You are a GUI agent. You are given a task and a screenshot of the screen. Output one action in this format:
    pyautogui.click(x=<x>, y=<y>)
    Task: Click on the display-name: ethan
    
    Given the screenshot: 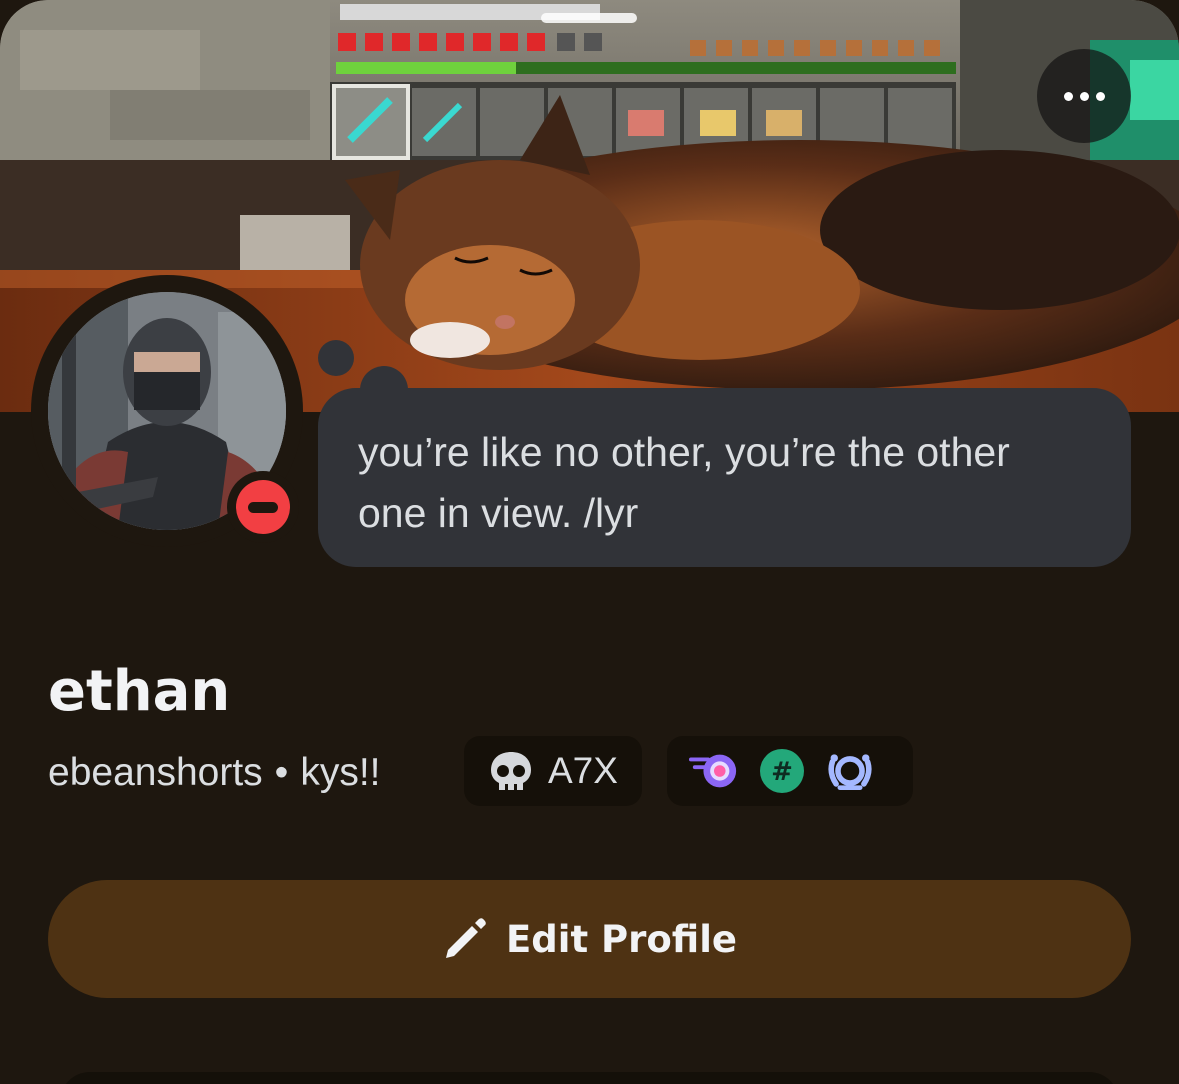 What is the action you would take?
    pyautogui.click(x=139, y=691)
    